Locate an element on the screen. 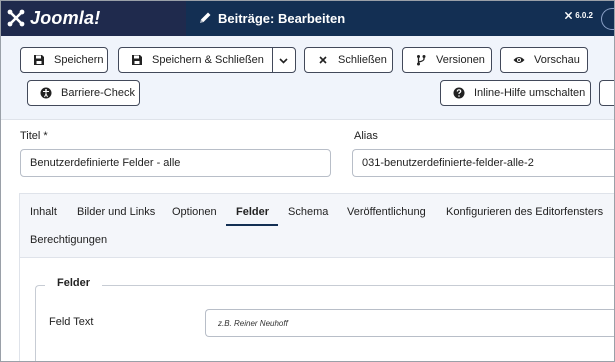  tab-bilder-und-links: Bilder und Links is located at coordinates (116, 212).